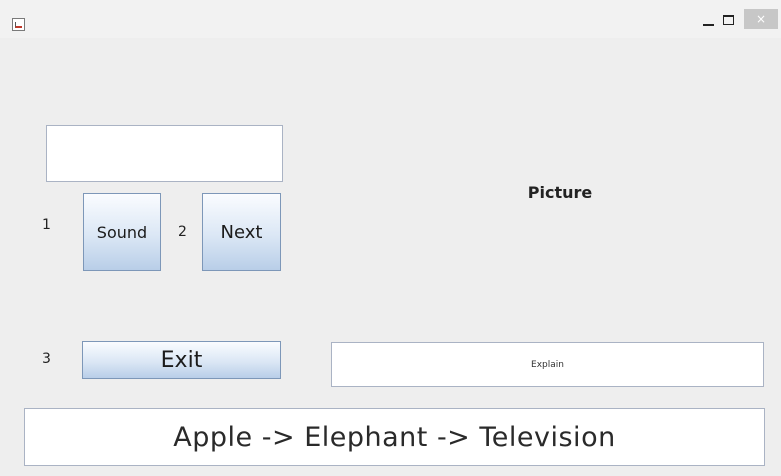 This screenshot has width=781, height=476. What do you see at coordinates (241, 232) in the screenshot?
I see `next-button: Next` at bounding box center [241, 232].